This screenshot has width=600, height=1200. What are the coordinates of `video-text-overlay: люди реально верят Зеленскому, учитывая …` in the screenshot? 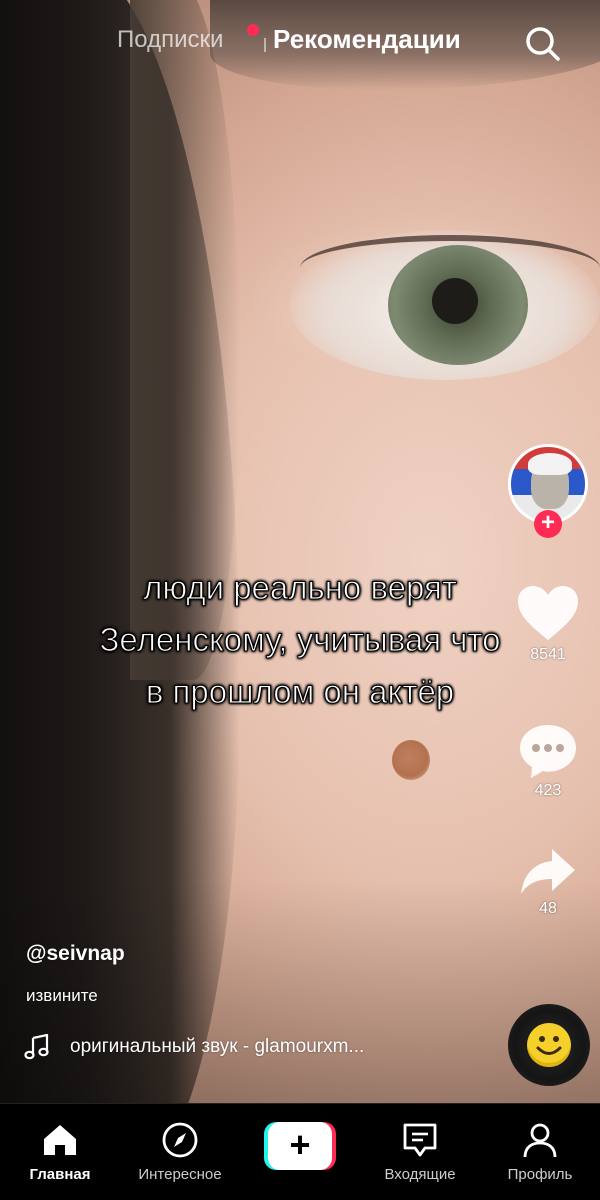 It's located at (300, 640).